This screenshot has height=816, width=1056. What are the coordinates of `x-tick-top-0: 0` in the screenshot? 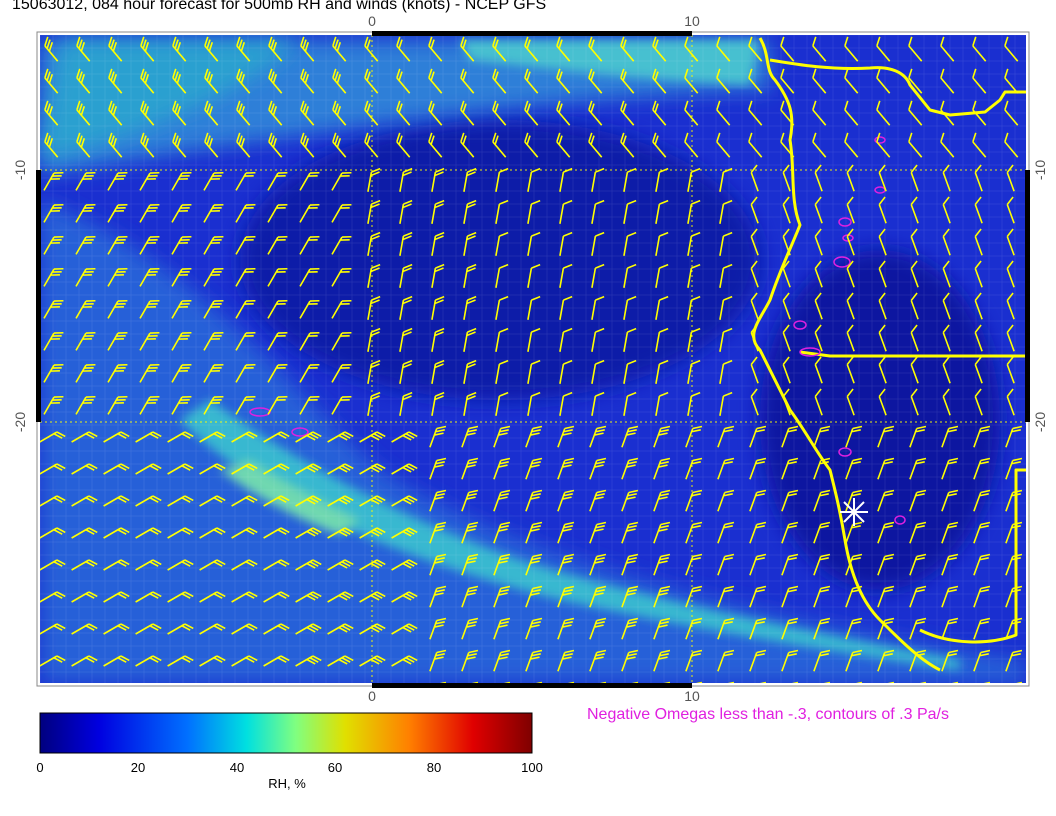 It's located at (372, 21).